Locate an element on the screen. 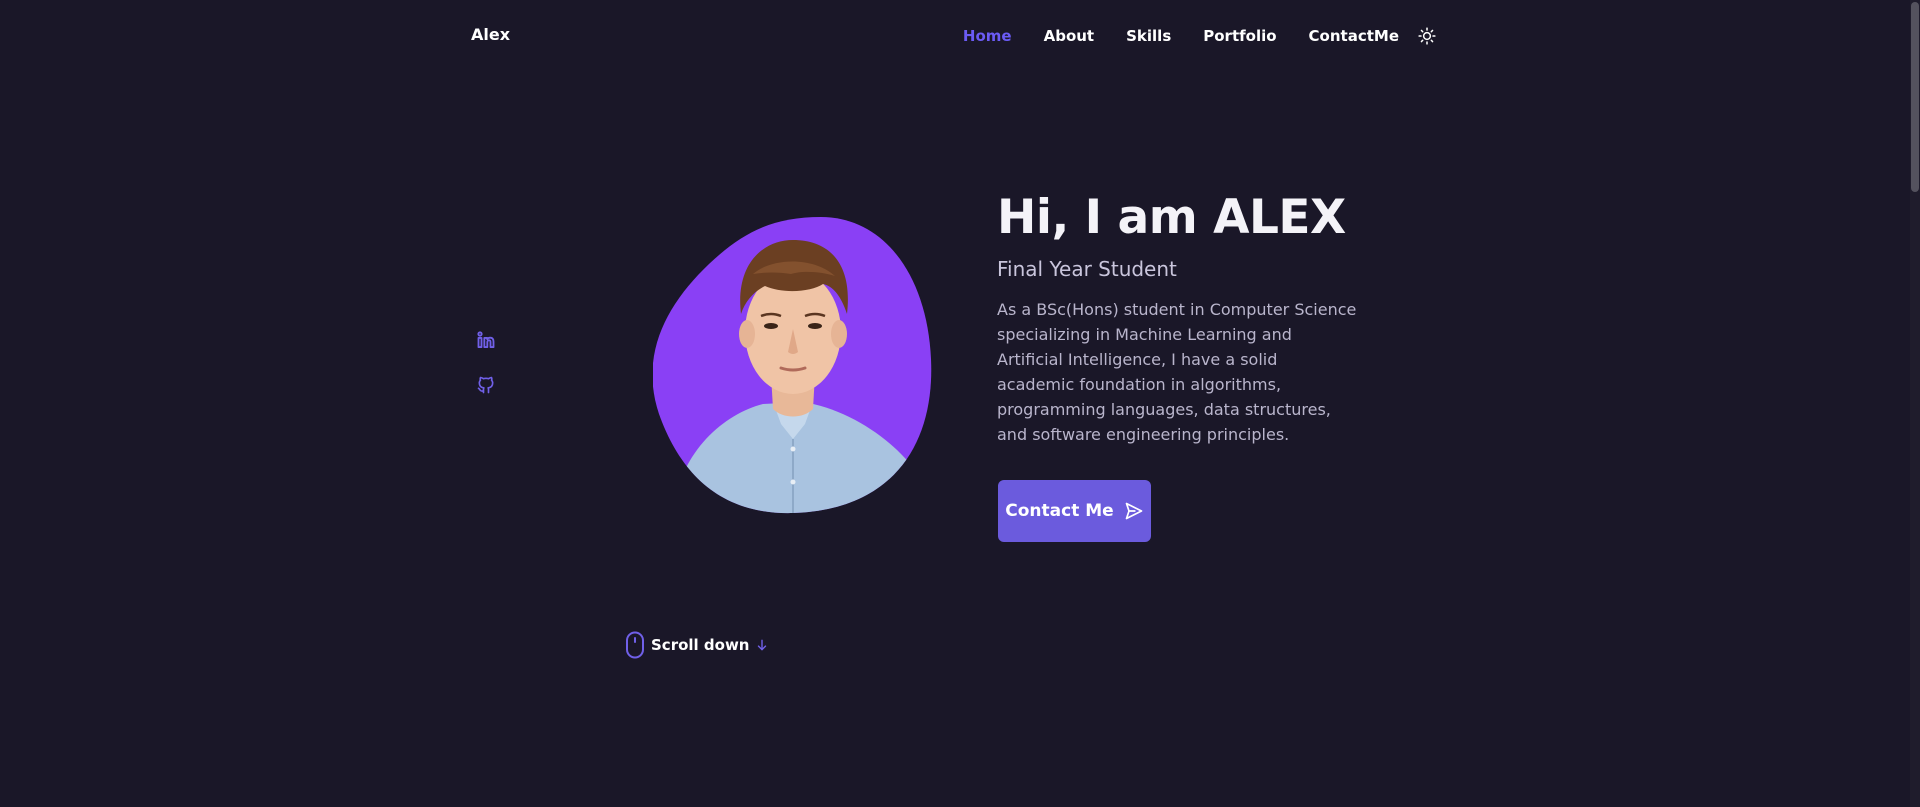 The image size is (1920, 807). linkedin-icon is located at coordinates (486, 340).